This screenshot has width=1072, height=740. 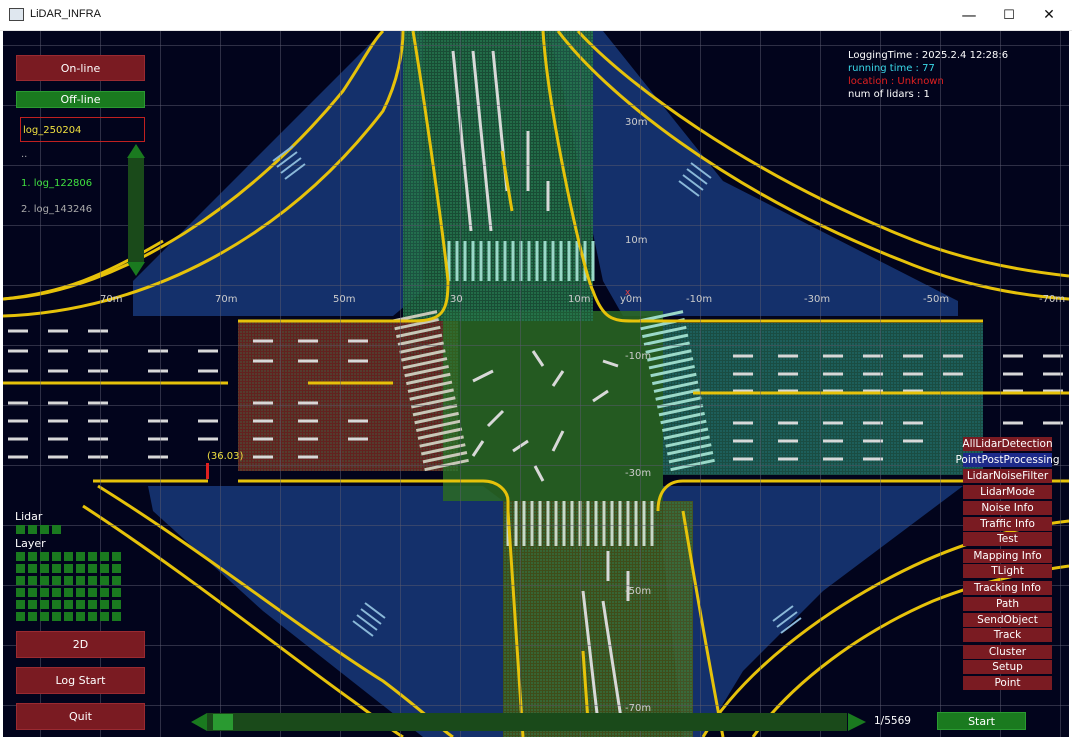 I want to click on menu-item-lidarmode: LidarMode, so click(x=1007, y=492).